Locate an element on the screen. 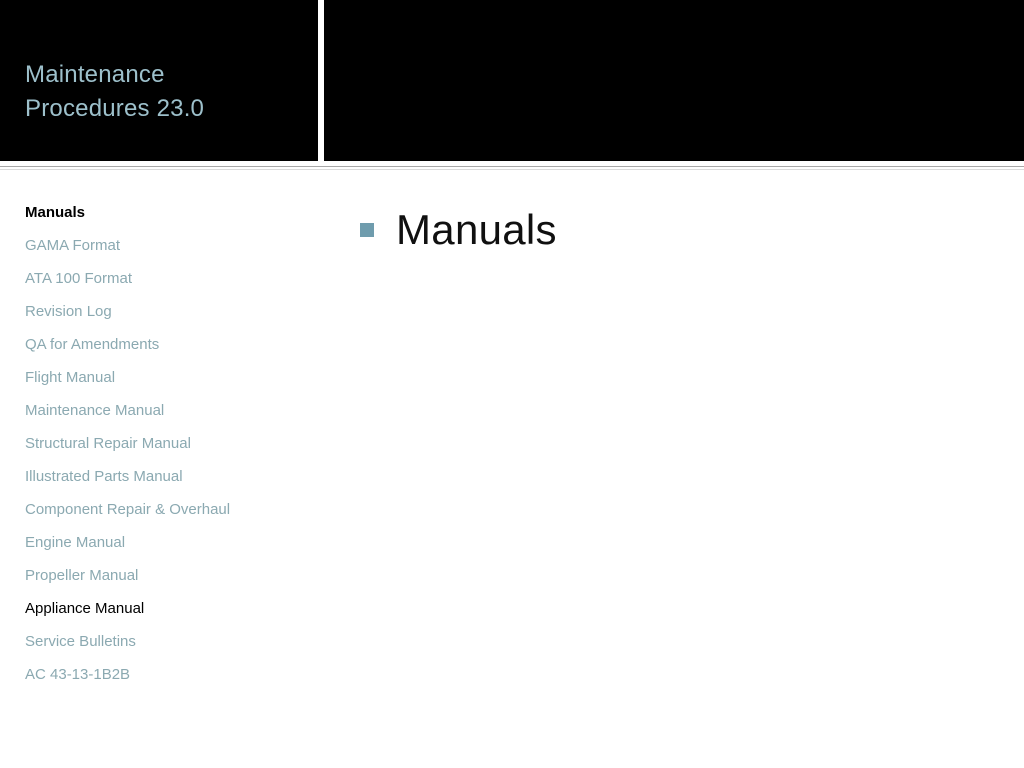 This screenshot has width=1024, height=768. header-divider is located at coordinates (512, 167).